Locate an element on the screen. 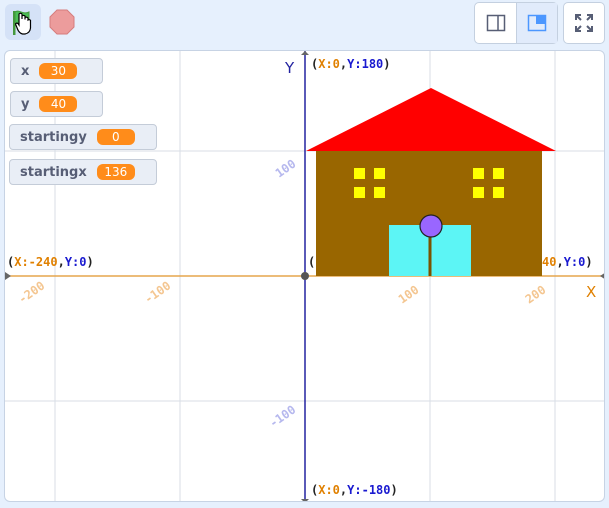 This screenshot has height=508, width=609. small-stage-icon is located at coordinates (495, 23).